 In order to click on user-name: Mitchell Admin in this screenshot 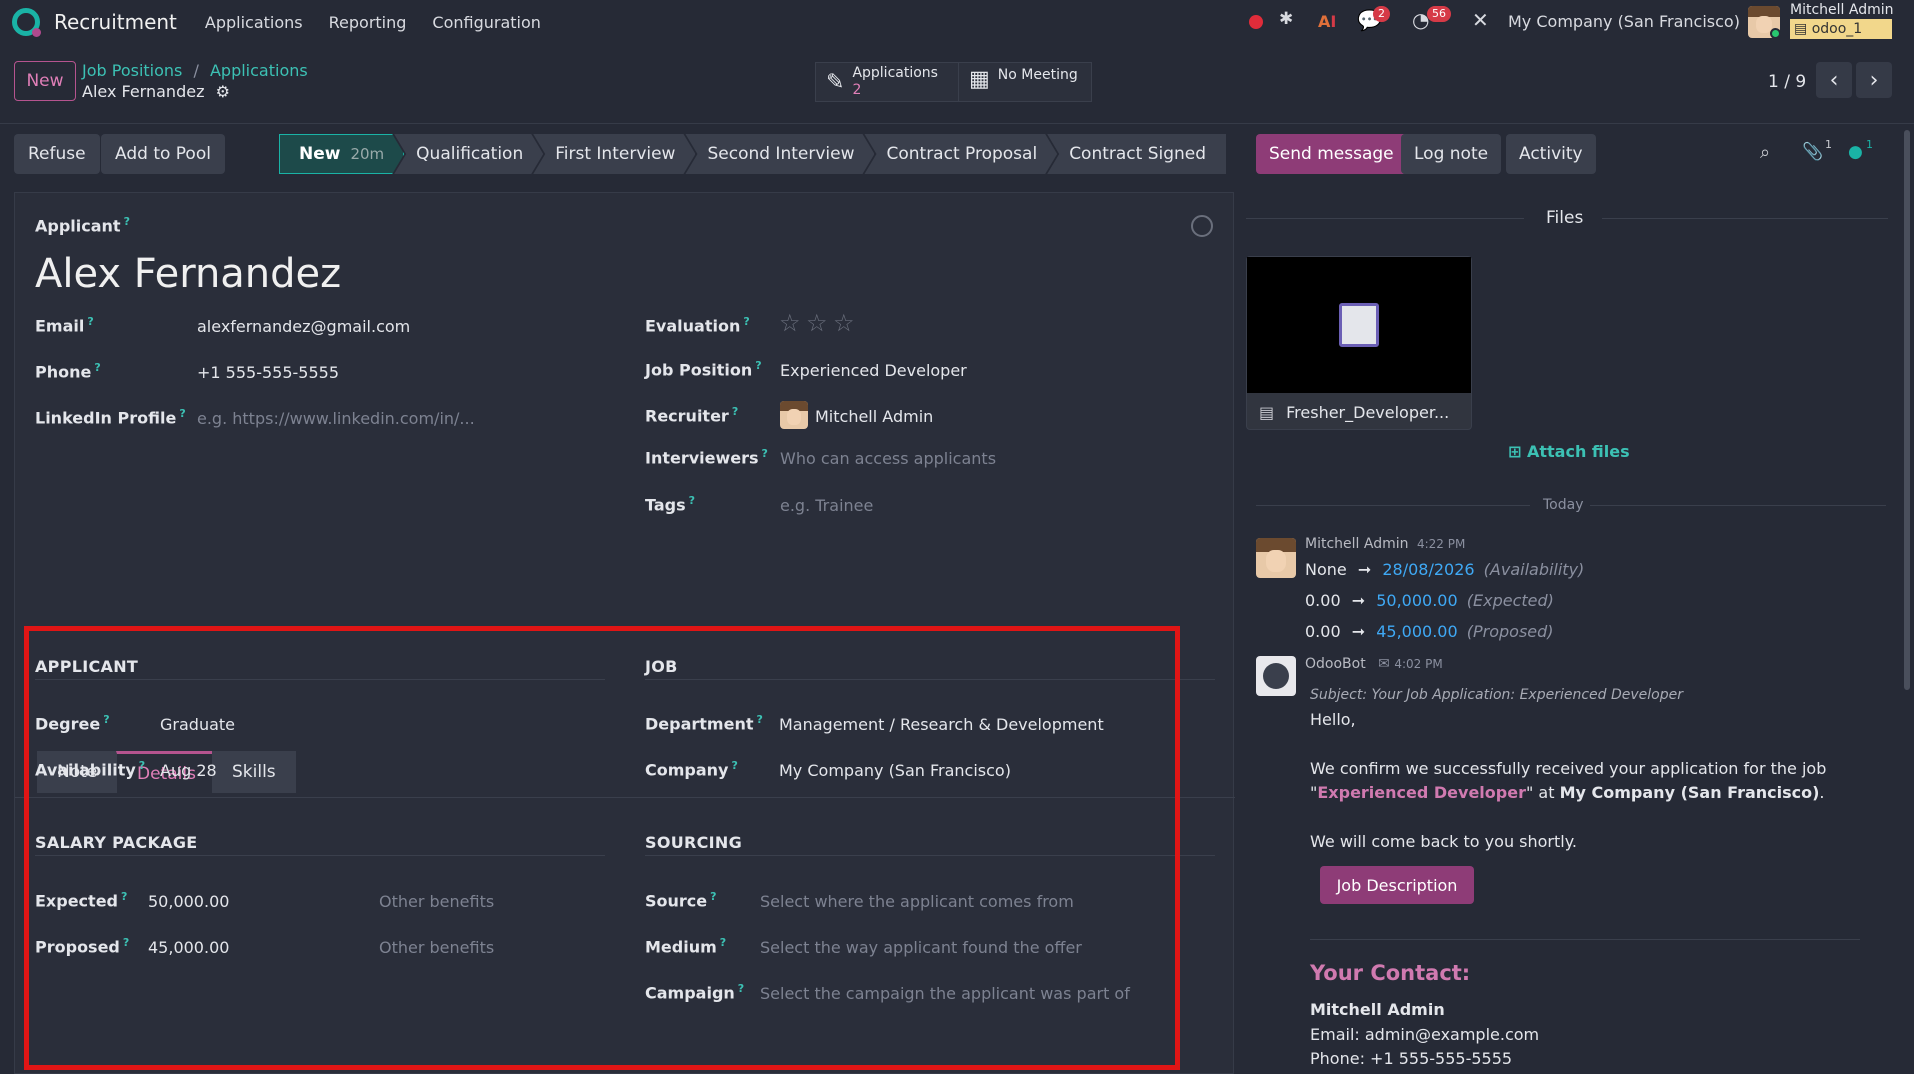, I will do `click(1842, 10)`.